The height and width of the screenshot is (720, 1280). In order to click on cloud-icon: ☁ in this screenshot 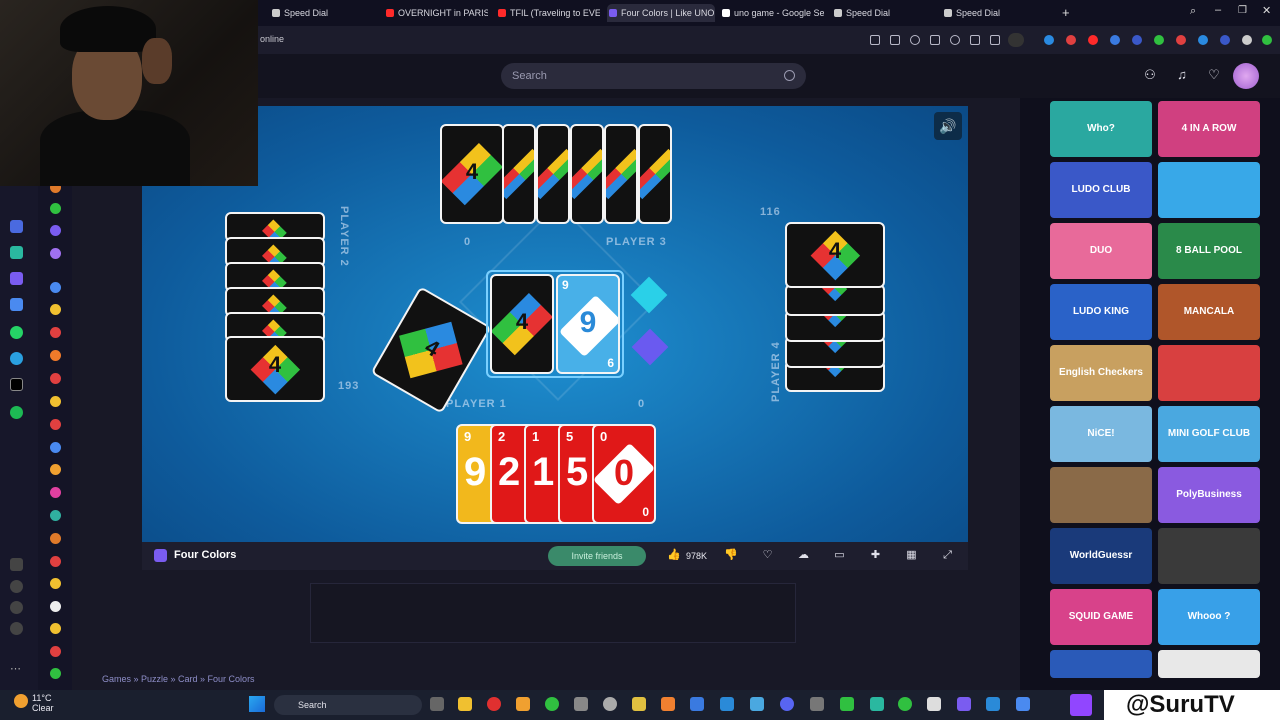, I will do `click(803, 555)`.